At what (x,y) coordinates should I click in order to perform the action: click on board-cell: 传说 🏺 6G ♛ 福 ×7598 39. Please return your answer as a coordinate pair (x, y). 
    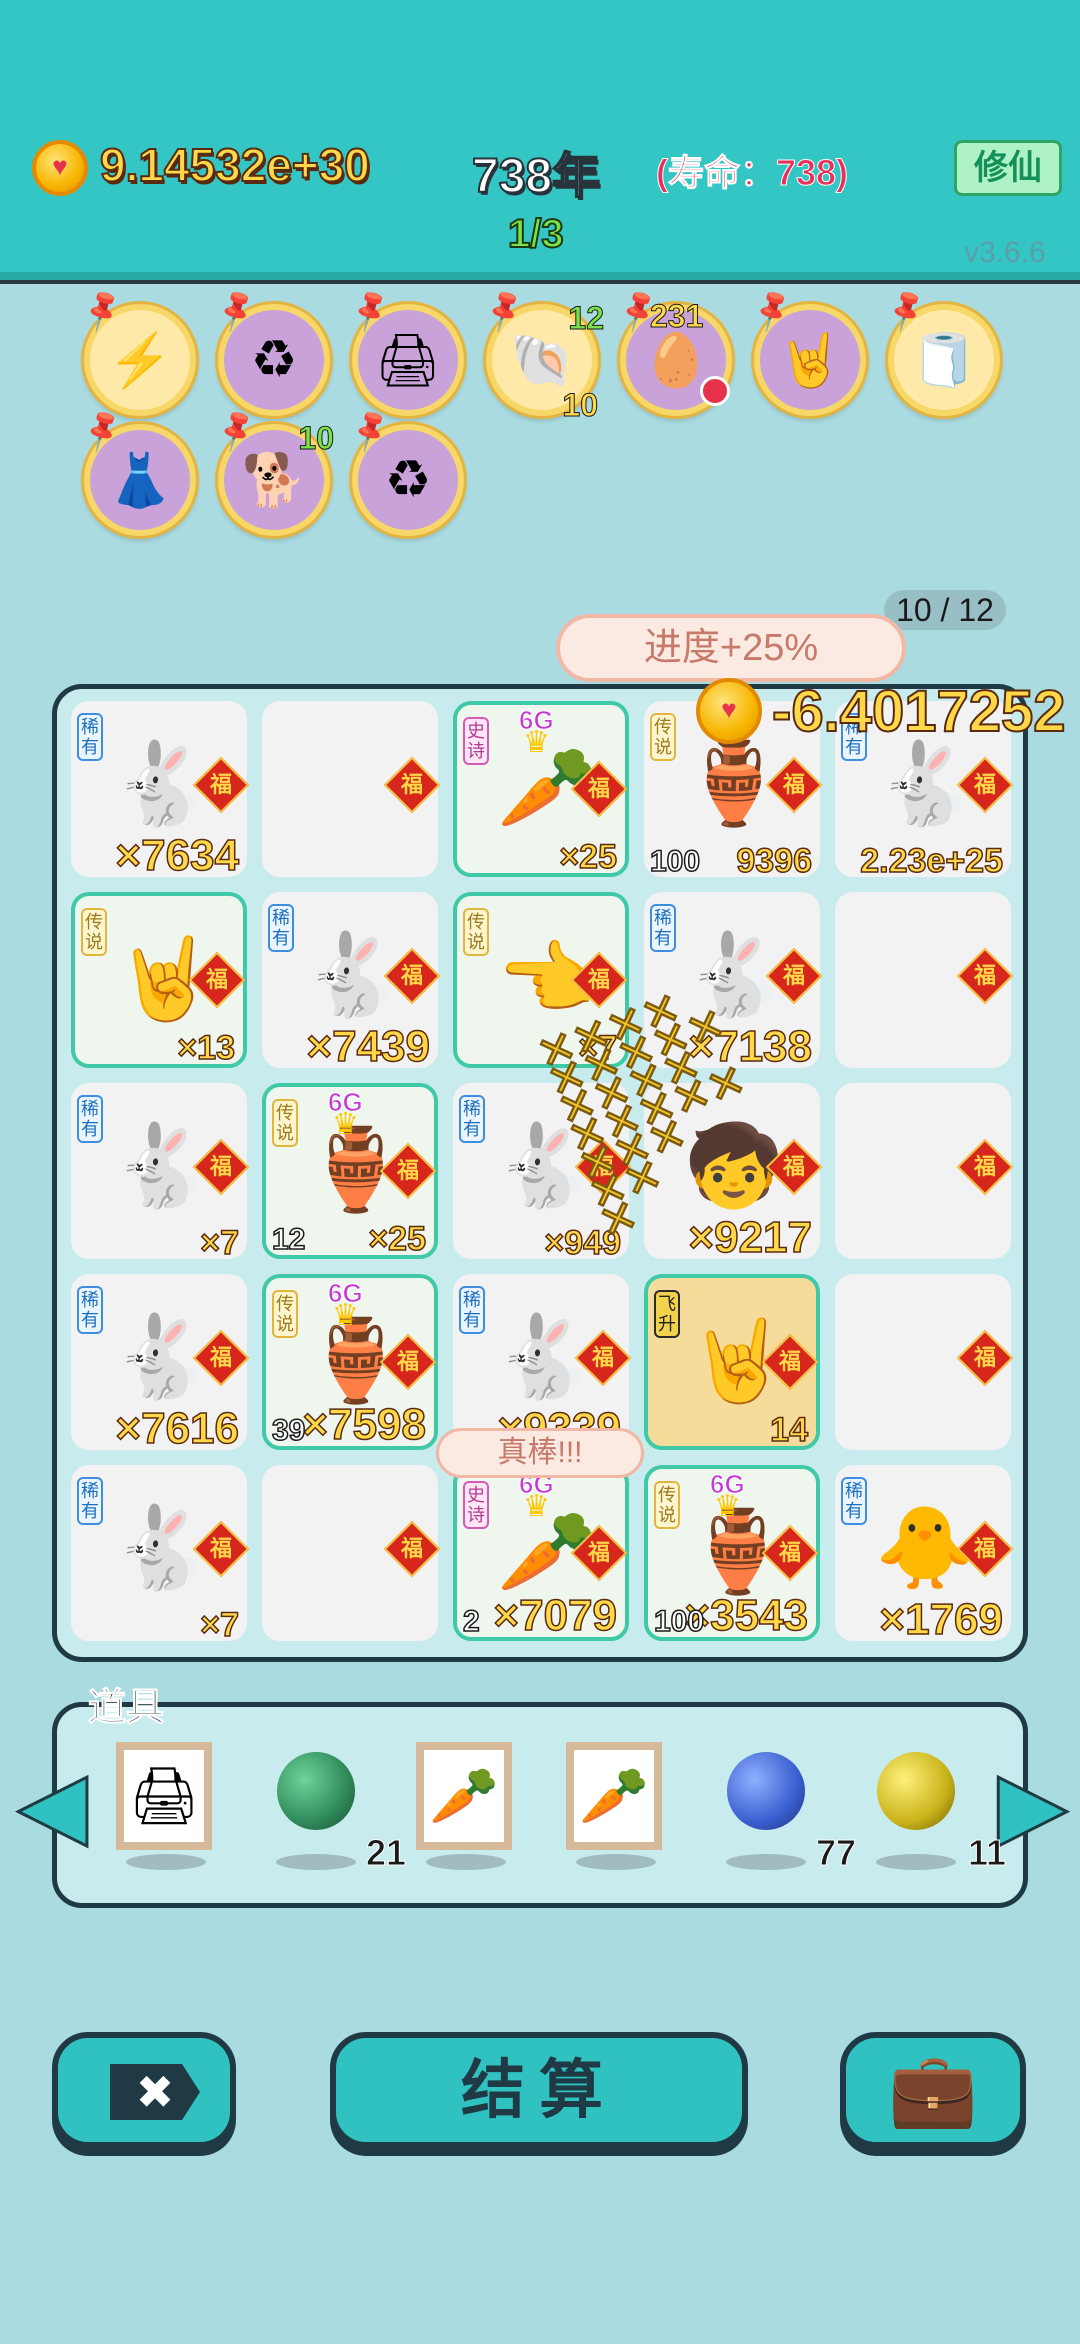
    Looking at the image, I should click on (350, 1362).